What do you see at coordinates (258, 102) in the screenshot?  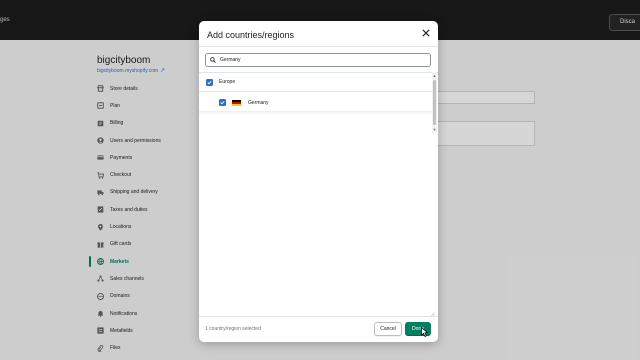 I see `country-label: Germany` at bounding box center [258, 102].